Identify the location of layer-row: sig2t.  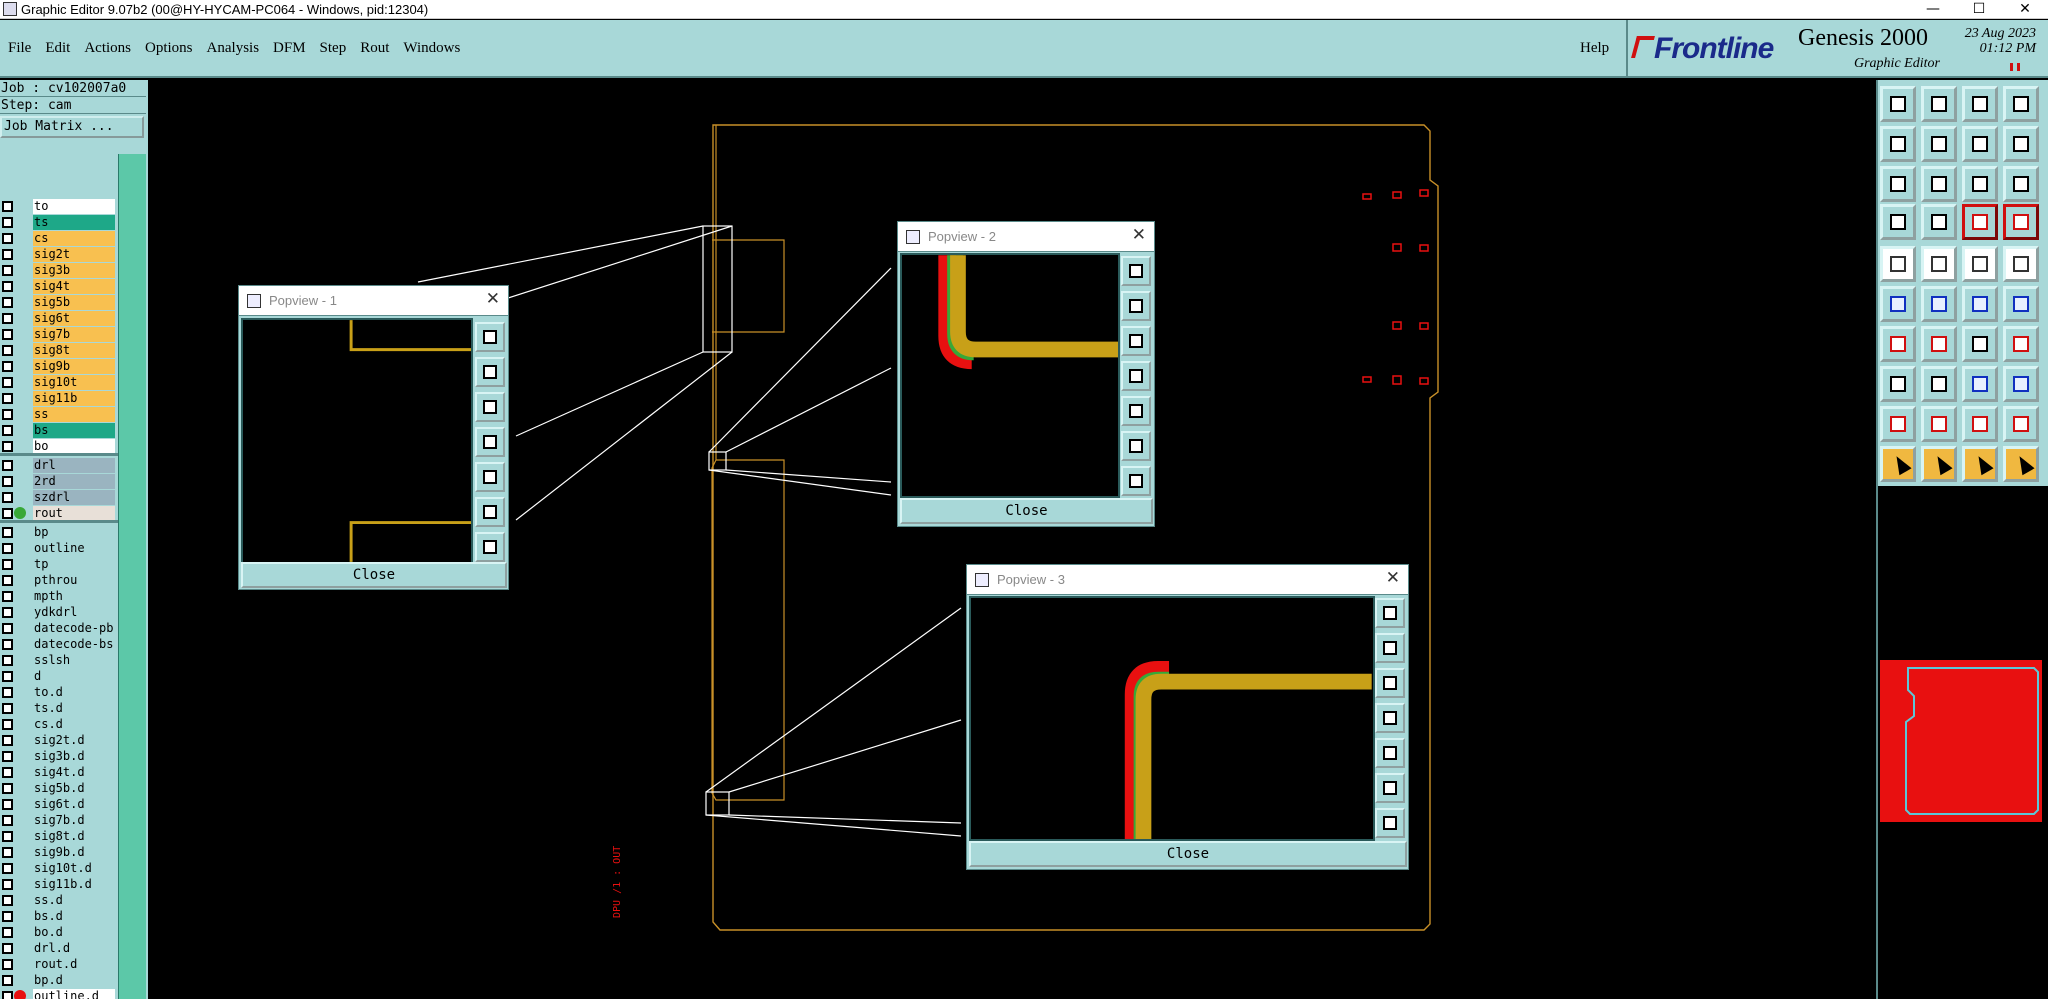
(59, 254).